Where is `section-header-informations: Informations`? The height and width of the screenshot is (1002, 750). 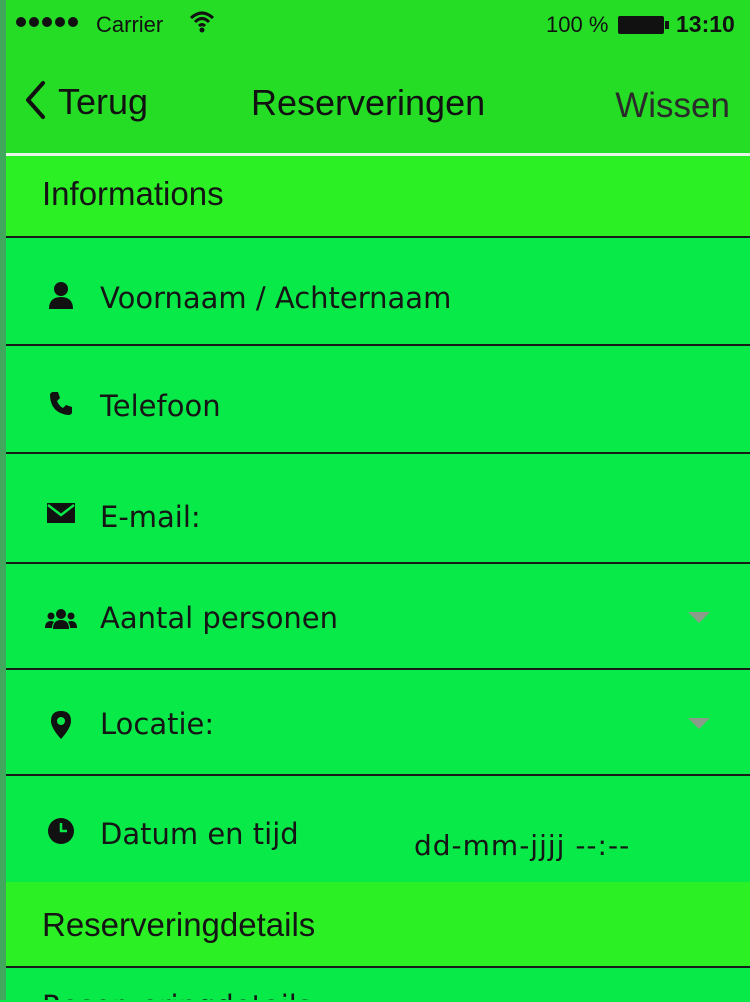
section-header-informations: Informations is located at coordinates (378, 196).